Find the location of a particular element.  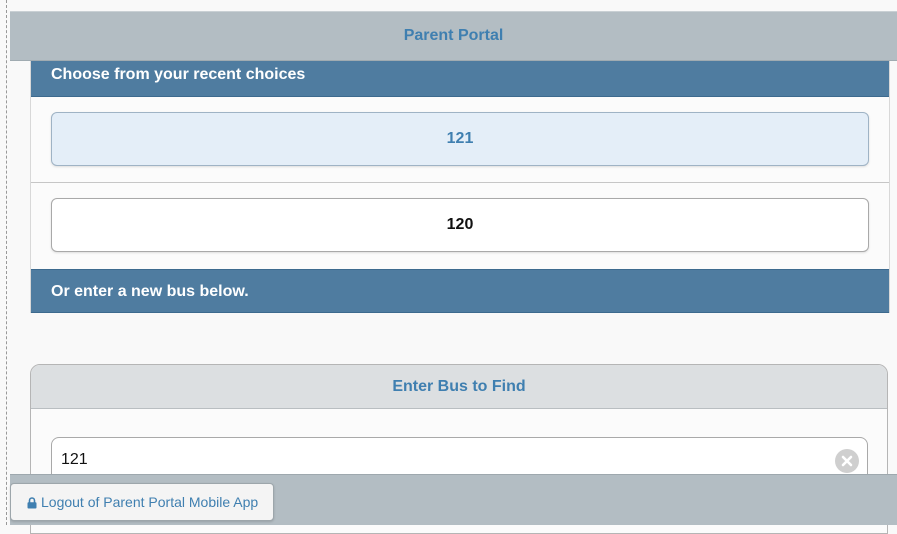

new-bus-prompt: Or enter a new bus below. is located at coordinates (460, 291).